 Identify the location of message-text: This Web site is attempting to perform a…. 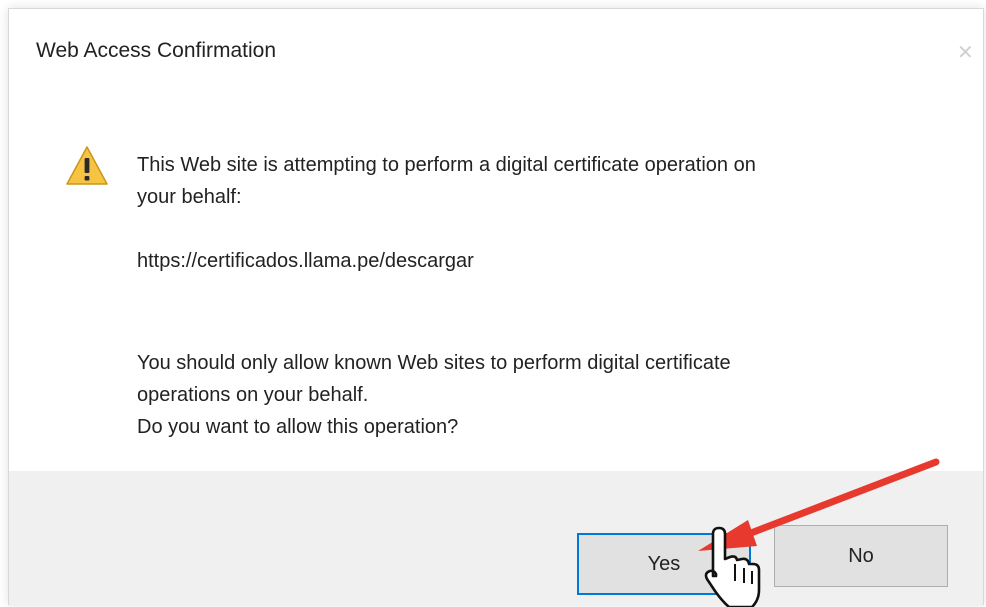
(446, 181).